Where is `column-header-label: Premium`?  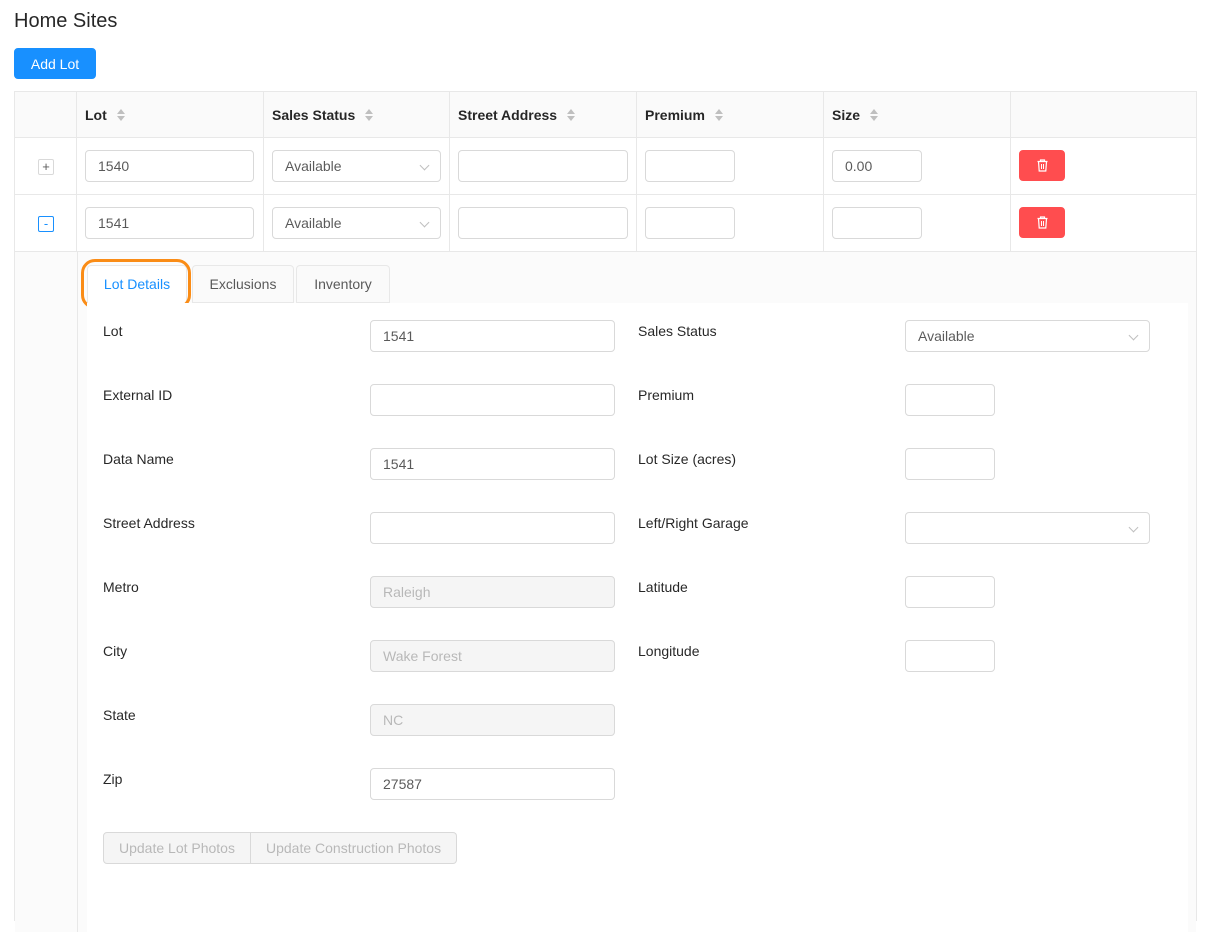 column-header-label: Premium is located at coordinates (675, 114).